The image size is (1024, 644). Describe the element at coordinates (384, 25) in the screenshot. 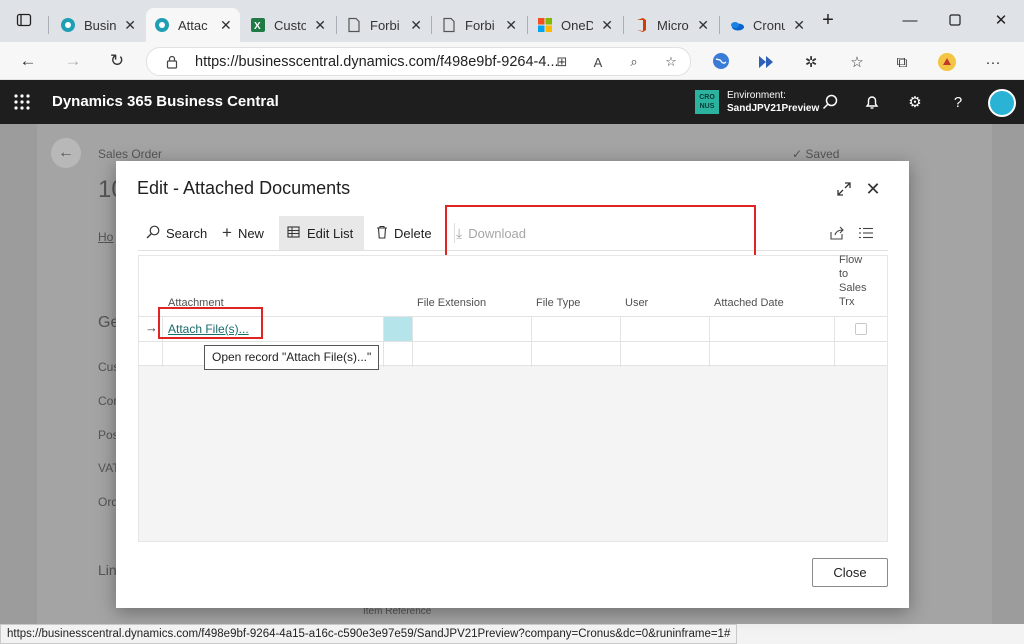

I see `browser-tab-4: Forbi ✕` at that location.